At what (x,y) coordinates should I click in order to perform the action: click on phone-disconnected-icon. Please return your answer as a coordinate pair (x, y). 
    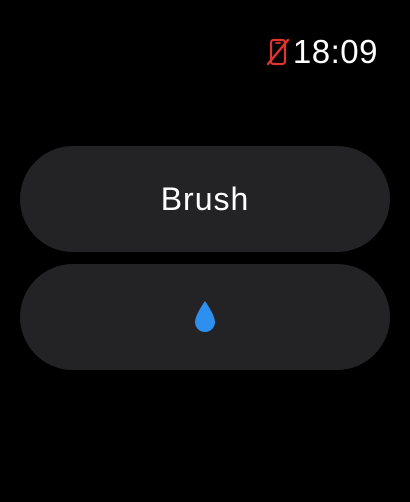
    Looking at the image, I should click on (278, 52).